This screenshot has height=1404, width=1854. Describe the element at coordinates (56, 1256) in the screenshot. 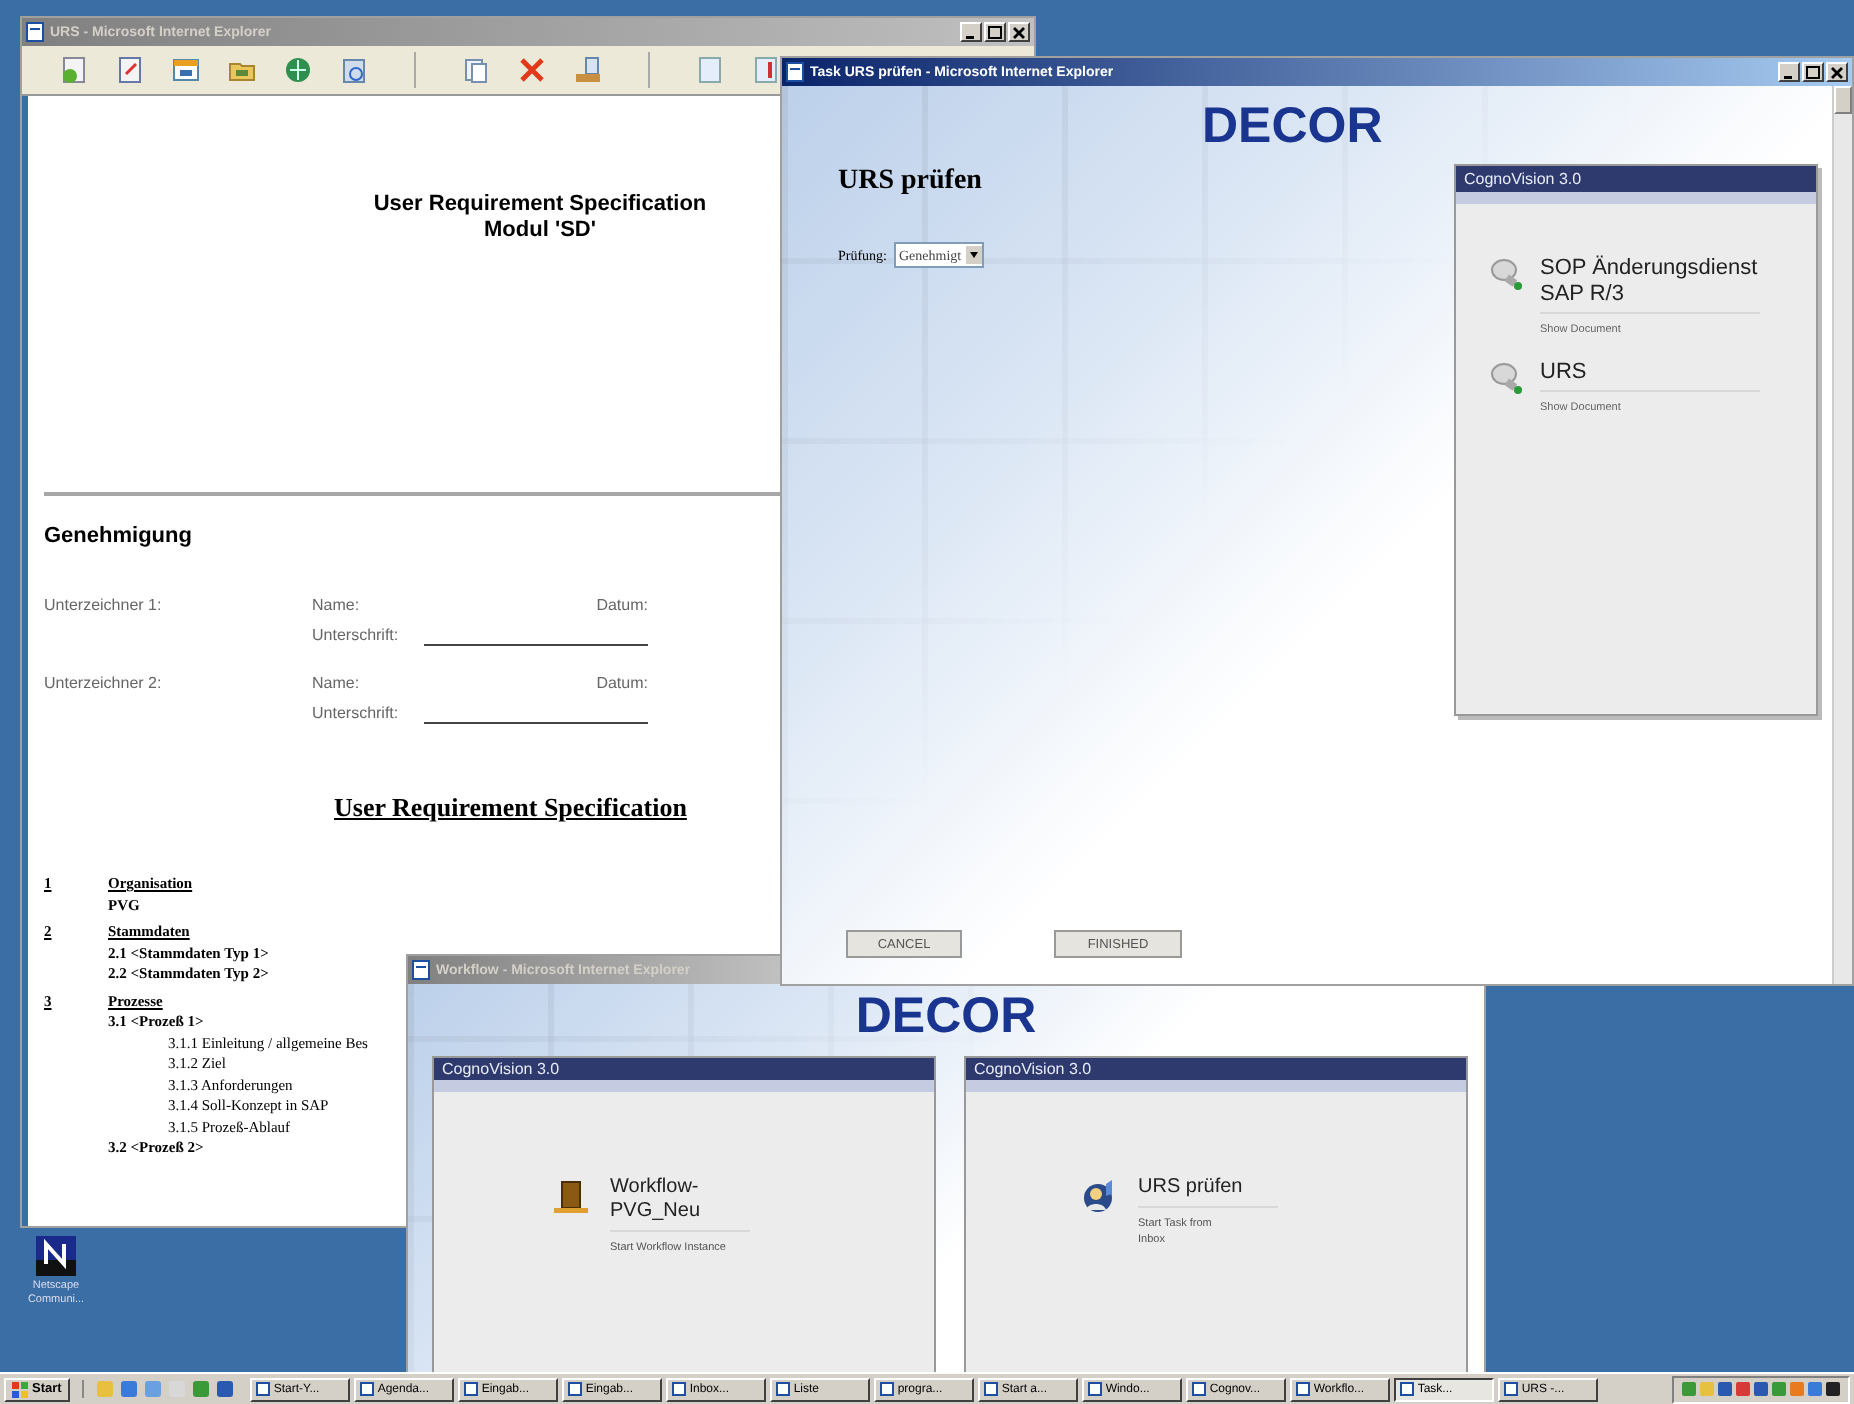

I see `app-icon` at that location.